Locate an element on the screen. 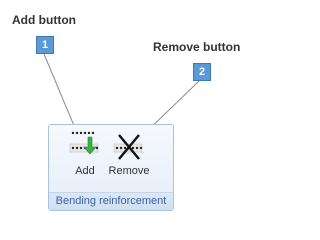 The width and height of the screenshot is (320, 240). add-button: Add is located at coordinates (85, 156).